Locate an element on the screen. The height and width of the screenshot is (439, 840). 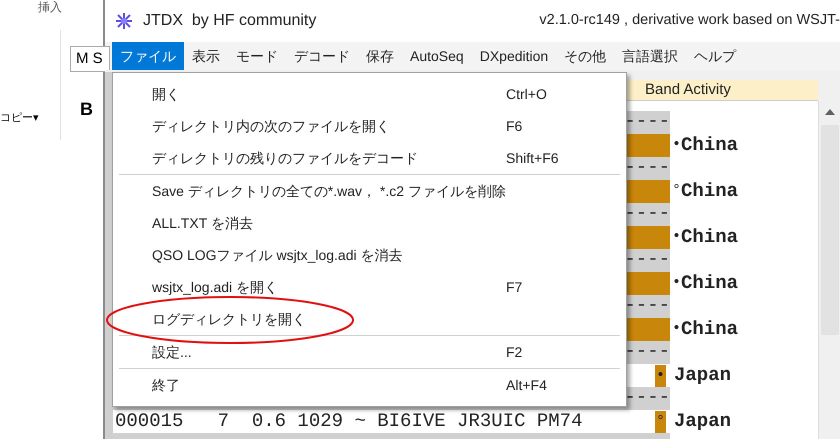
menu-item: モード is located at coordinates (257, 56).